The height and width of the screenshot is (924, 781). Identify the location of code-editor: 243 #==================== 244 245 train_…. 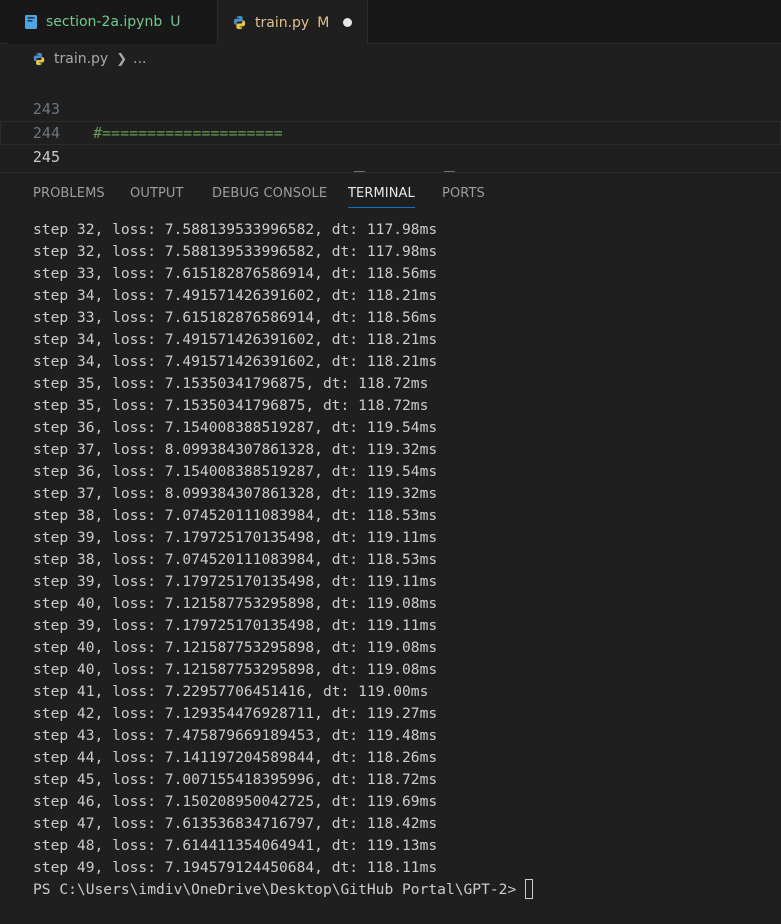
(390, 132).